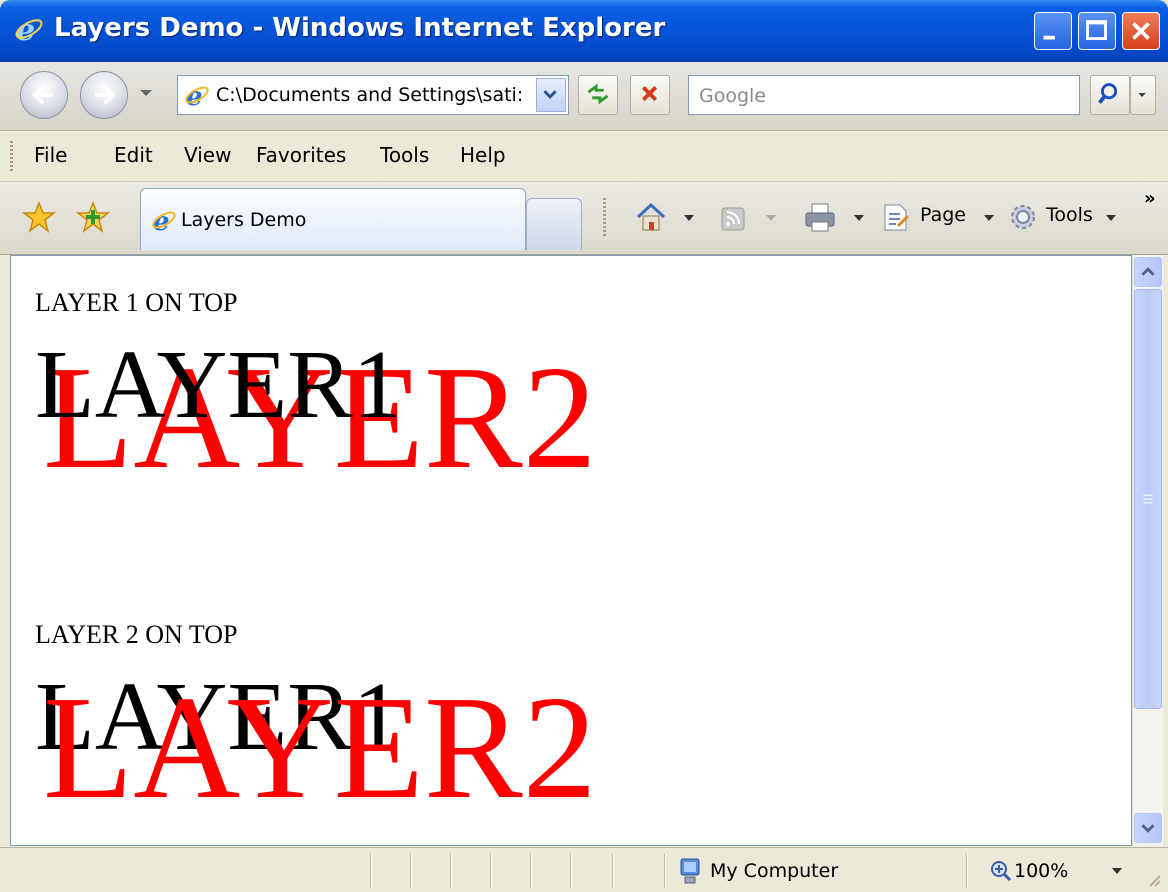 The height and width of the screenshot is (892, 1168). I want to click on search-options-dropdown, so click(1143, 95).